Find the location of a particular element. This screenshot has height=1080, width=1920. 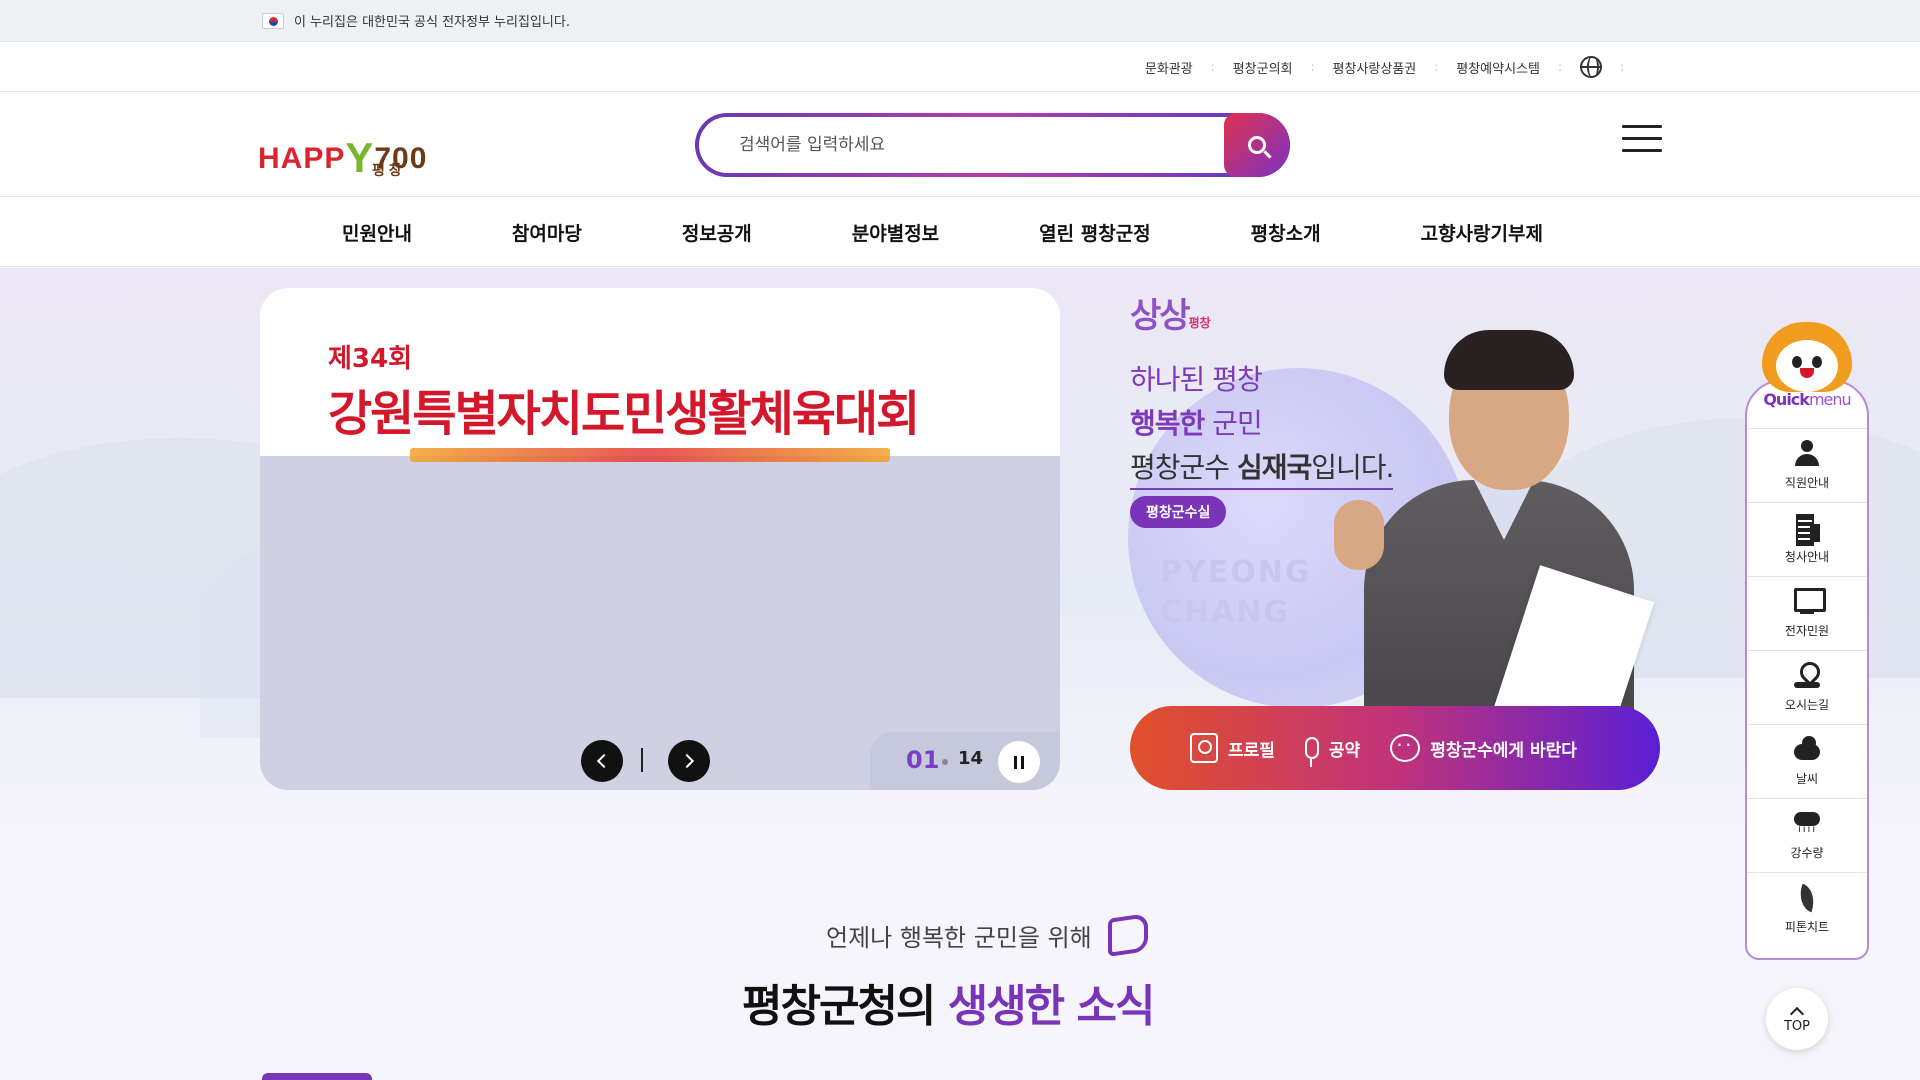

quick-item-staff: 직원안내 is located at coordinates (1807, 465).